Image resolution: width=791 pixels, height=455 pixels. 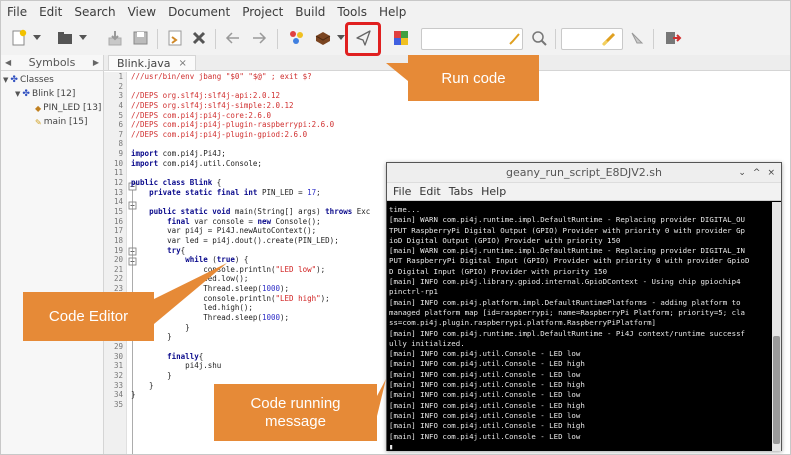 What do you see at coordinates (118, 202) in the screenshot?
I see `line-number: 14` at bounding box center [118, 202].